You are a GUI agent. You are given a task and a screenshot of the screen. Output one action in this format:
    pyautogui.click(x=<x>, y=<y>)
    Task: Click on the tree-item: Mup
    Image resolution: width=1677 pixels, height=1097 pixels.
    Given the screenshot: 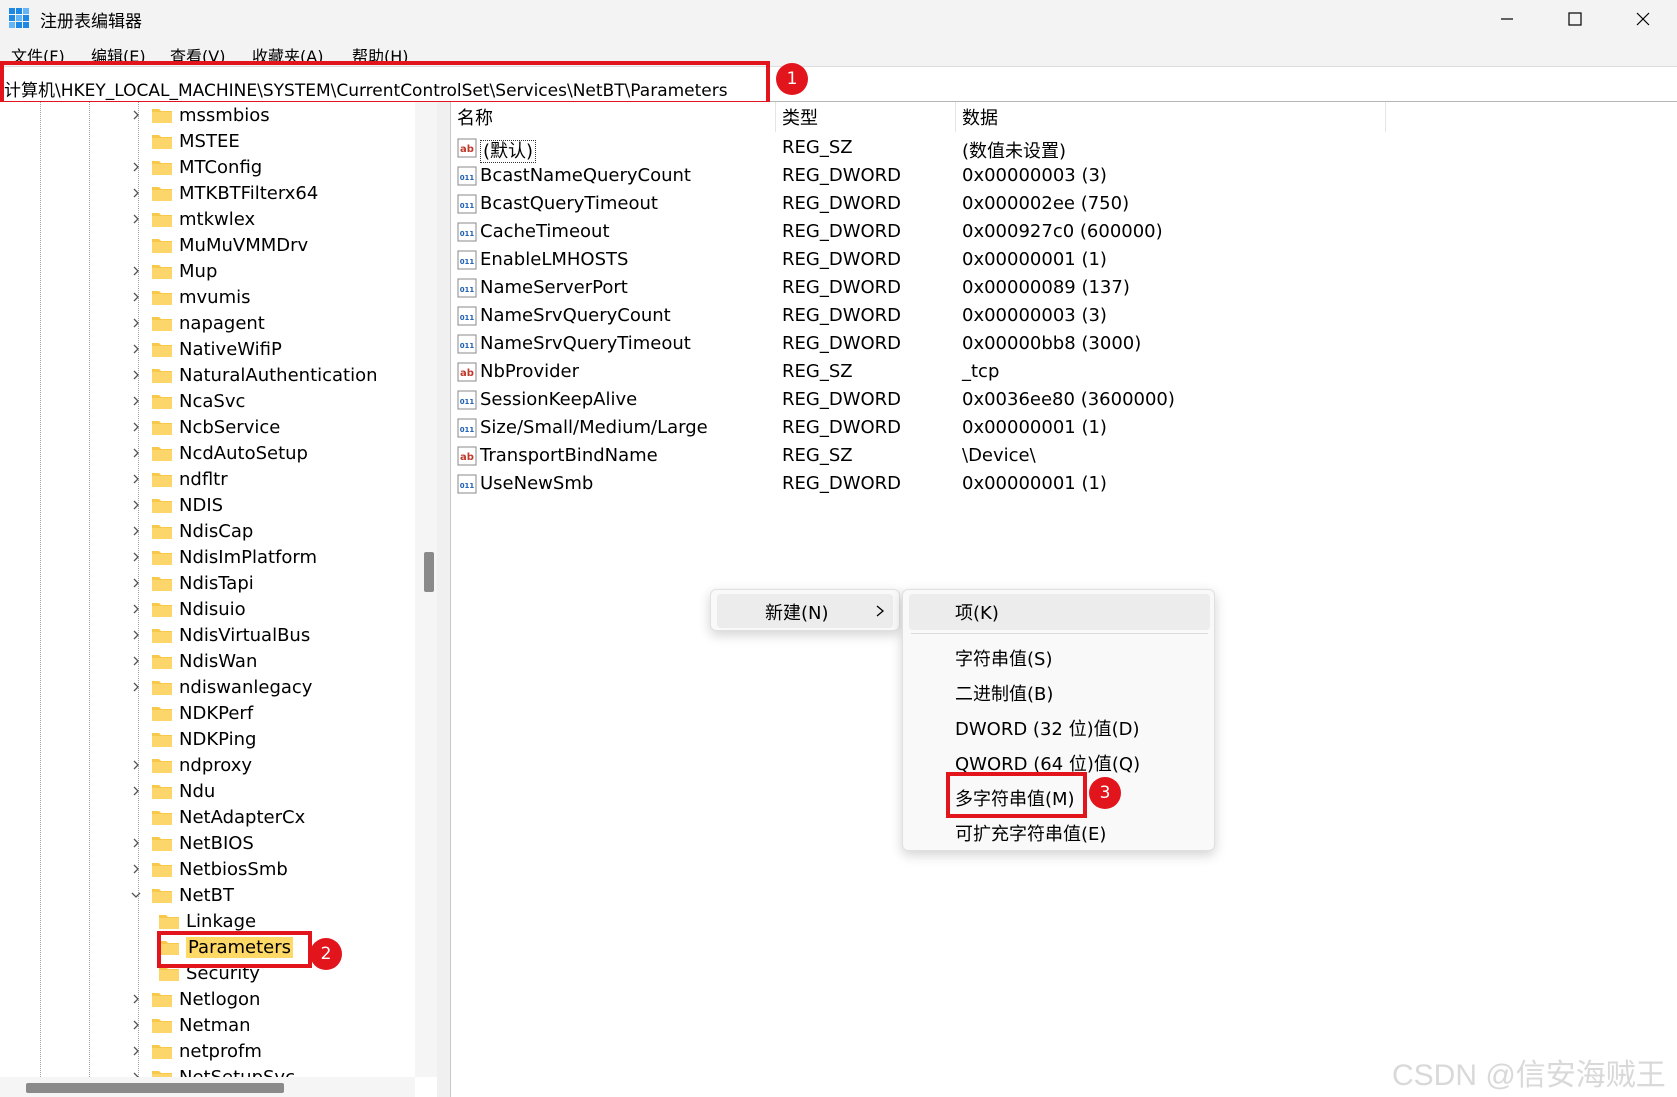 What is the action you would take?
    pyautogui.click(x=172, y=271)
    